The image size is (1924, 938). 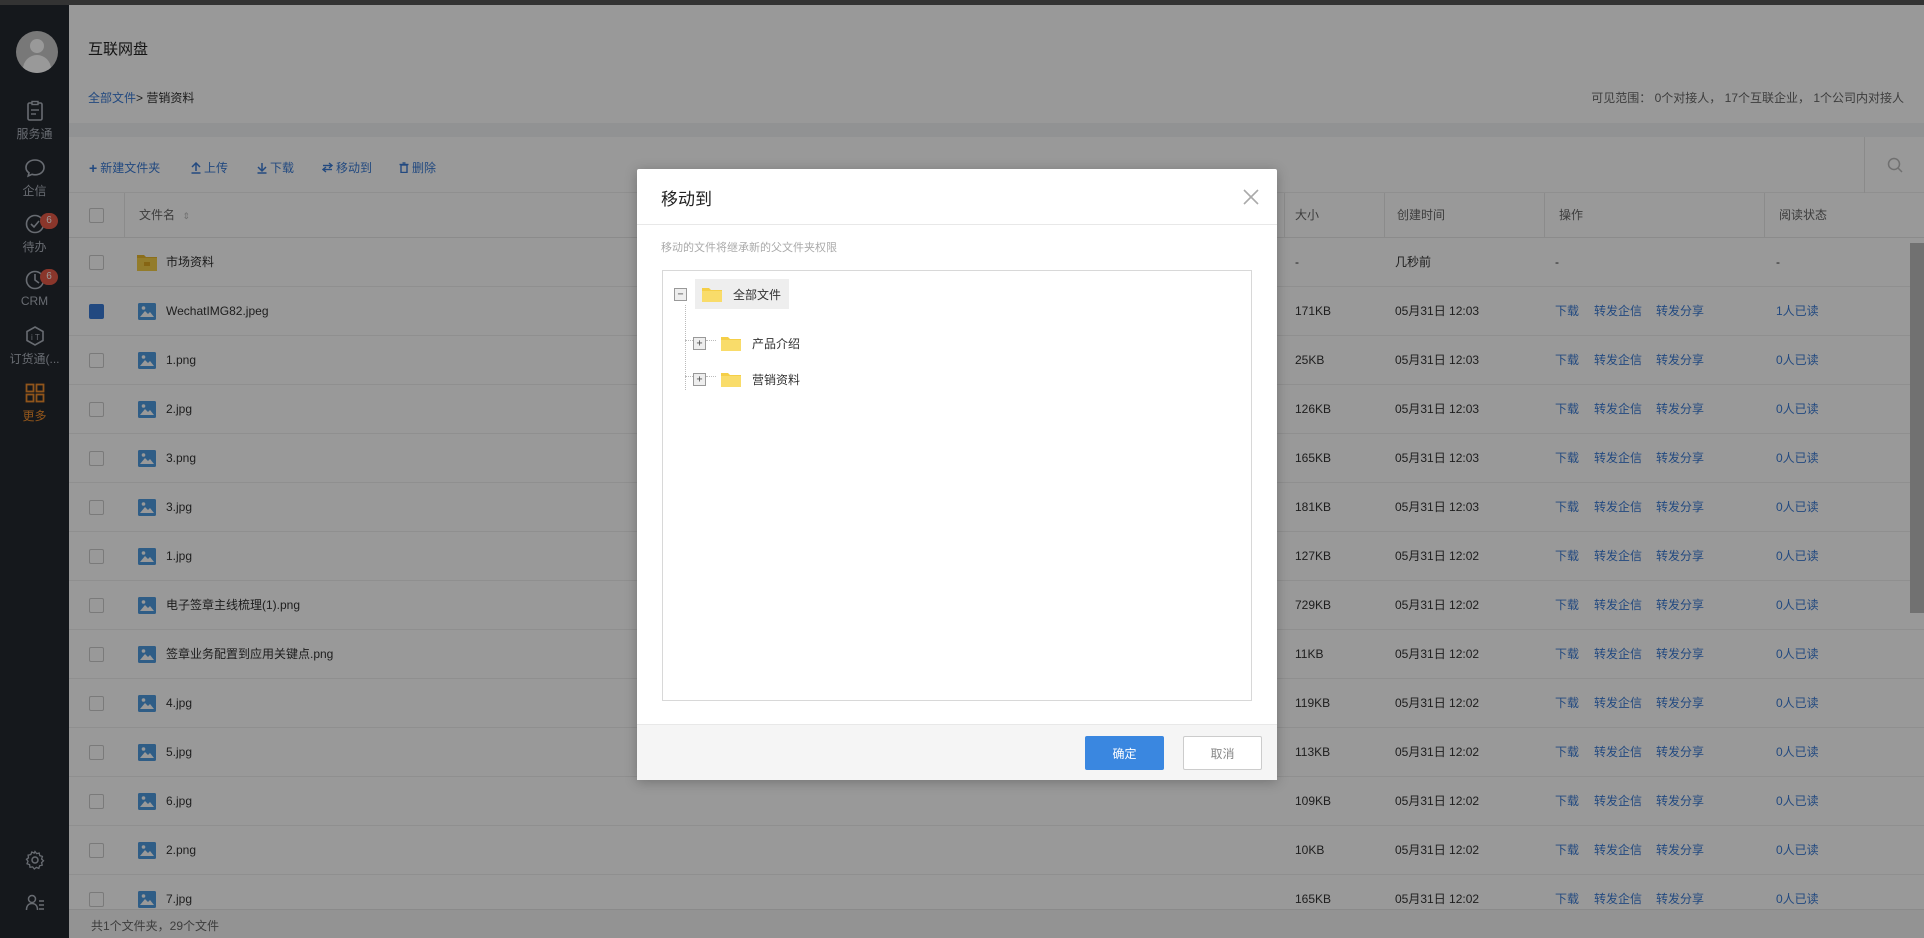 I want to click on dialog-header: 移动到, so click(x=957, y=197).